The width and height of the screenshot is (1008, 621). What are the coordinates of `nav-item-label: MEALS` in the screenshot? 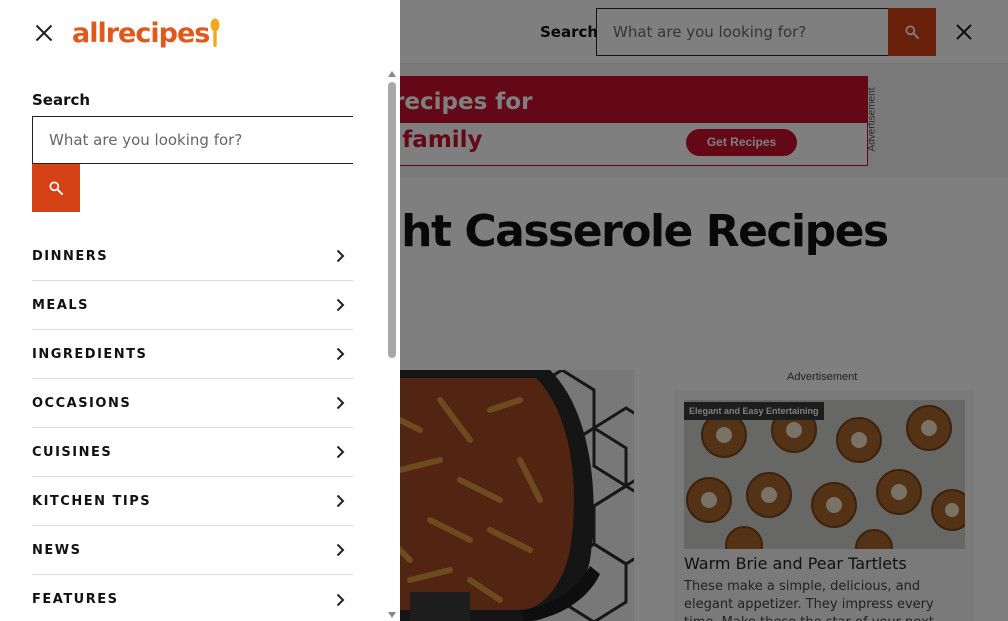 It's located at (61, 305).